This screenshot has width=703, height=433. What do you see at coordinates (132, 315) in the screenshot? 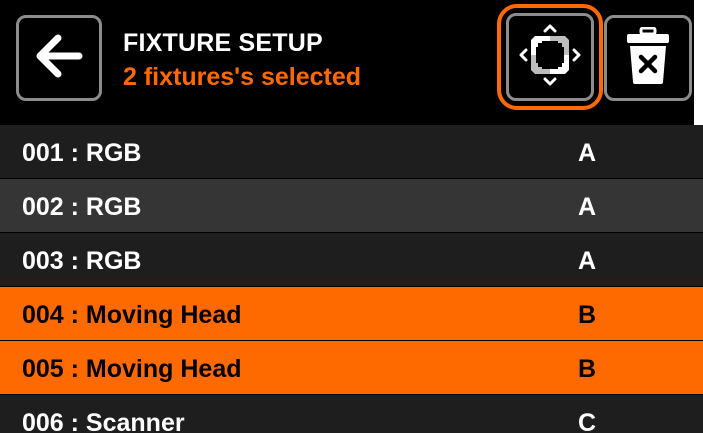
I see `fixture-name: 004 : Moving Head` at bounding box center [132, 315].